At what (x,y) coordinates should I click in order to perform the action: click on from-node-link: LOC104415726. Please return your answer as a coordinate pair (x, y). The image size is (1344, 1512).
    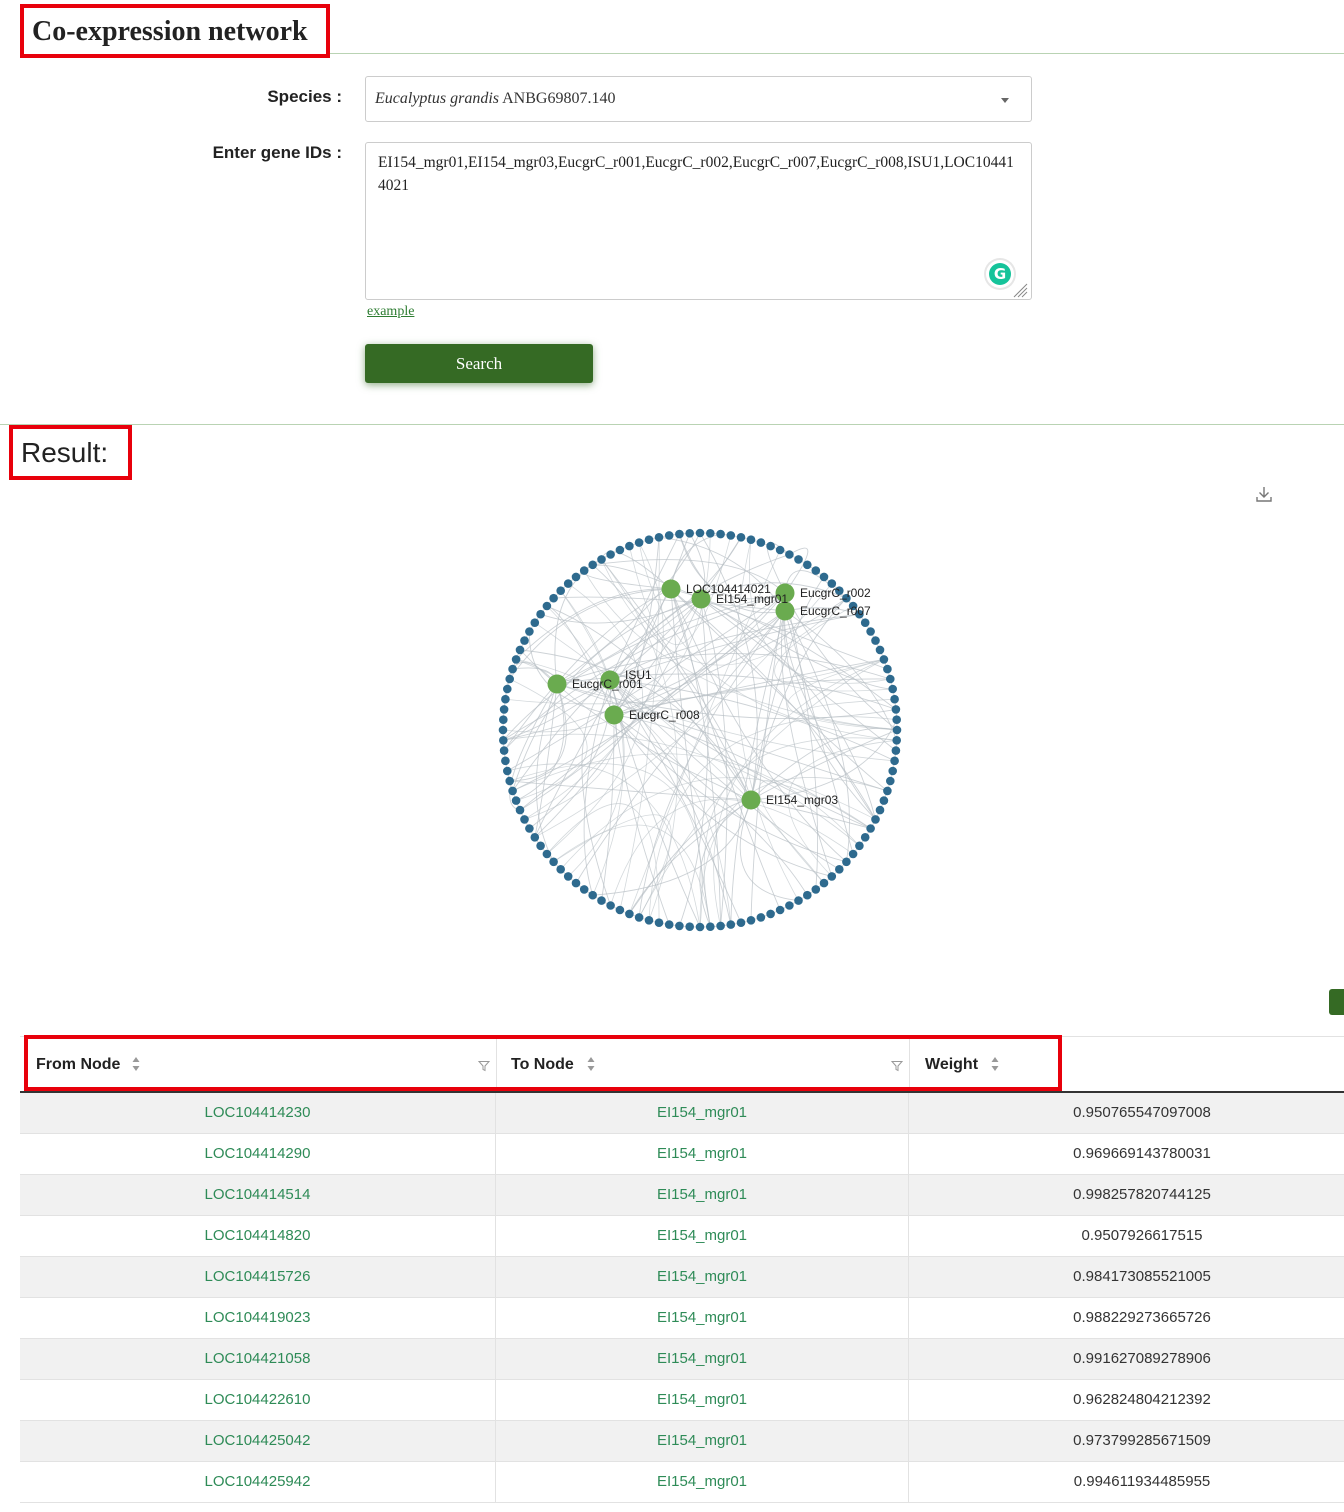
    Looking at the image, I should click on (258, 1277).